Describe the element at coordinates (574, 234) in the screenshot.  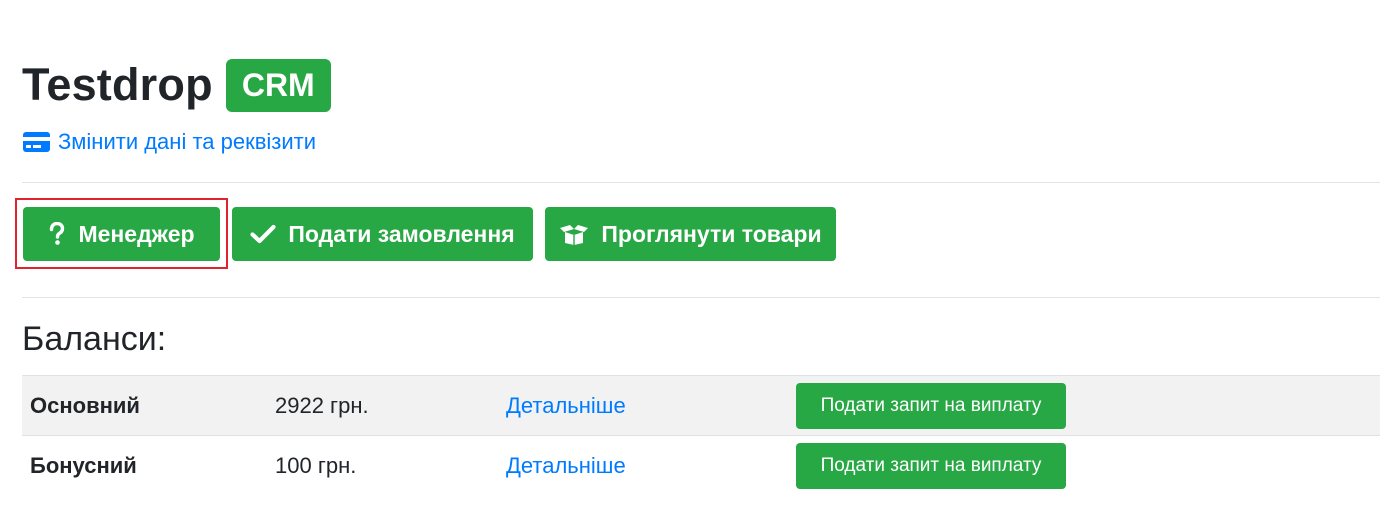
I see `box-open-icon` at that location.